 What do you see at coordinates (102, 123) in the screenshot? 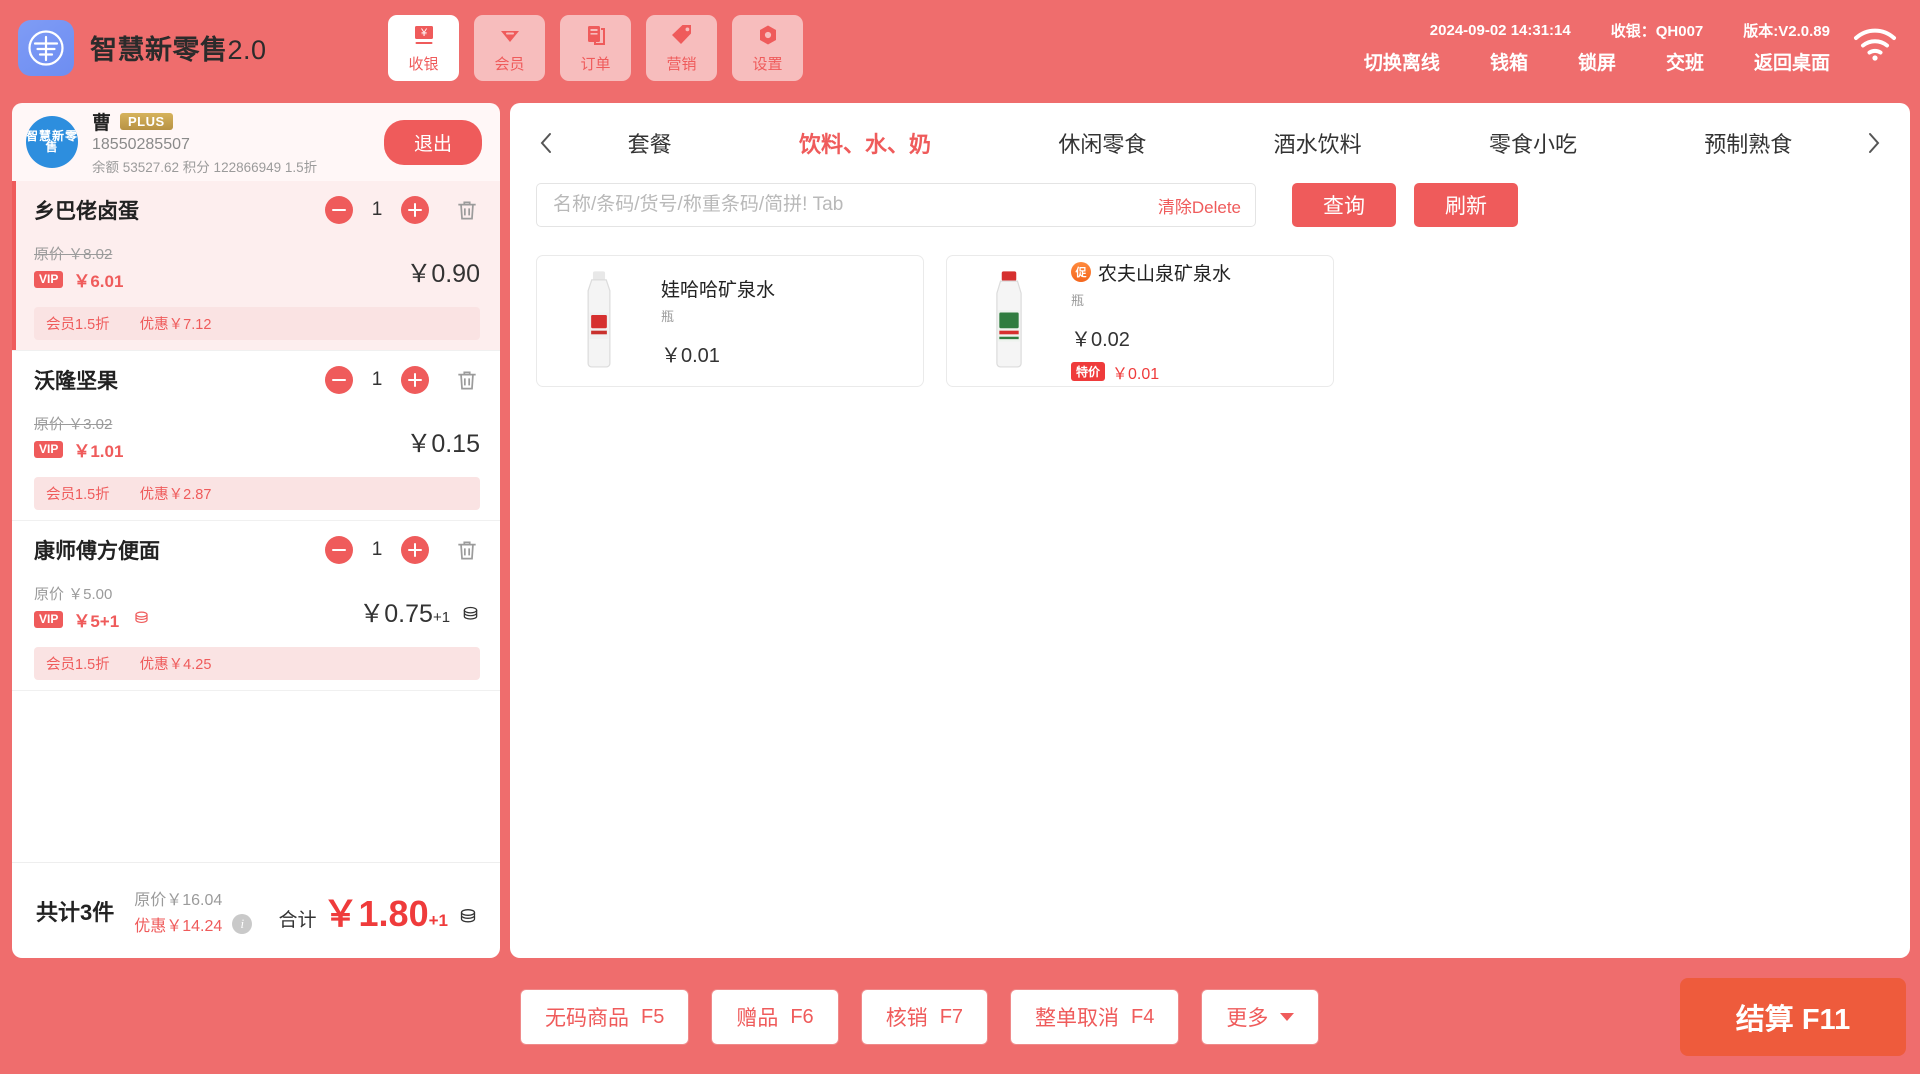
I see `customer-name: 曹` at bounding box center [102, 123].